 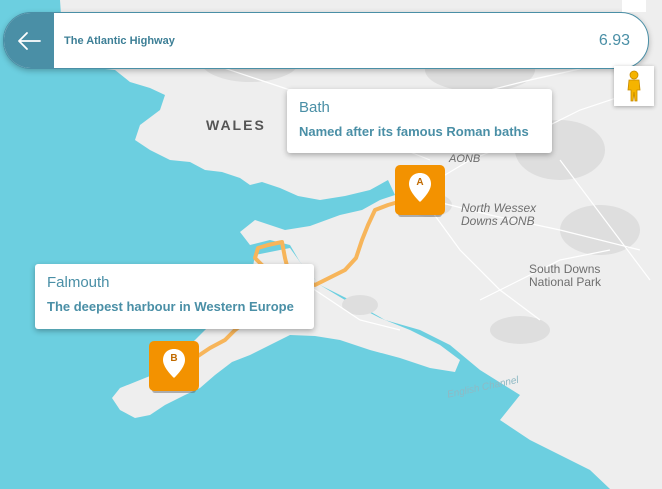 What do you see at coordinates (634, 6) in the screenshot?
I see `map-control-top` at bounding box center [634, 6].